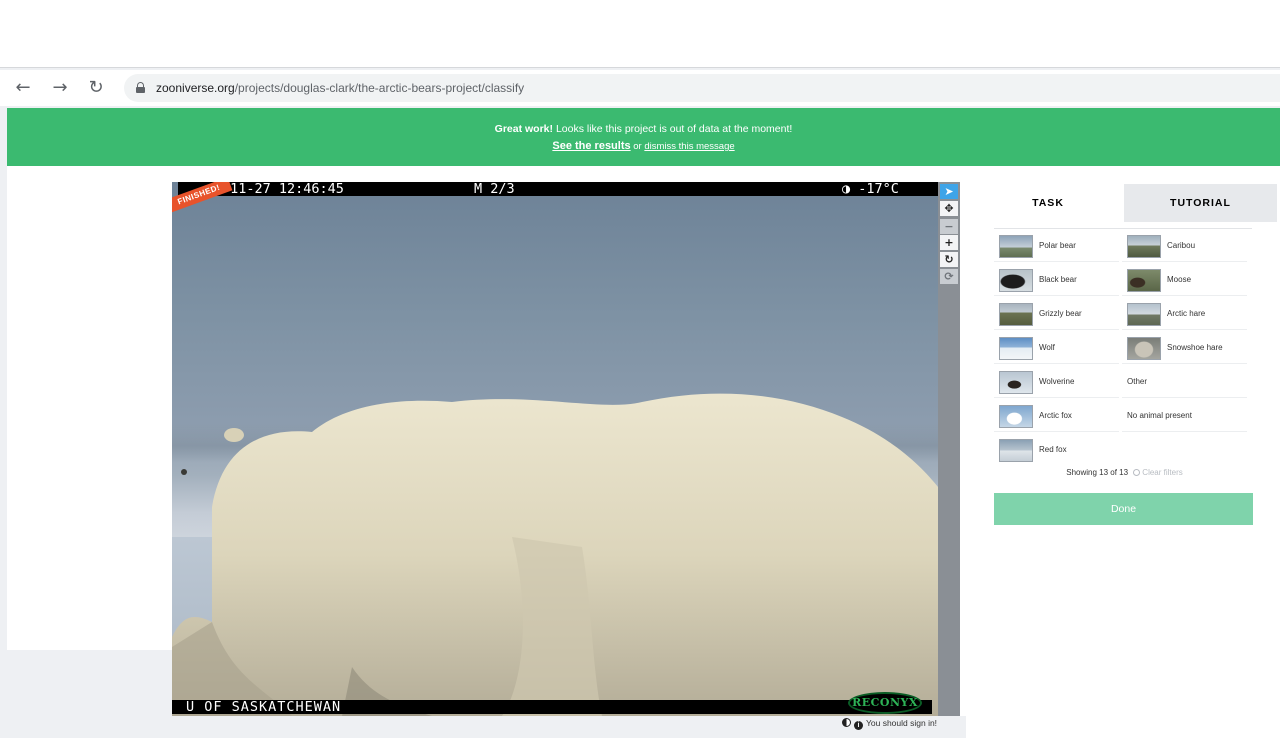  Describe the element at coordinates (1016, 416) in the screenshot. I see `arctic-fox-thumb` at that location.